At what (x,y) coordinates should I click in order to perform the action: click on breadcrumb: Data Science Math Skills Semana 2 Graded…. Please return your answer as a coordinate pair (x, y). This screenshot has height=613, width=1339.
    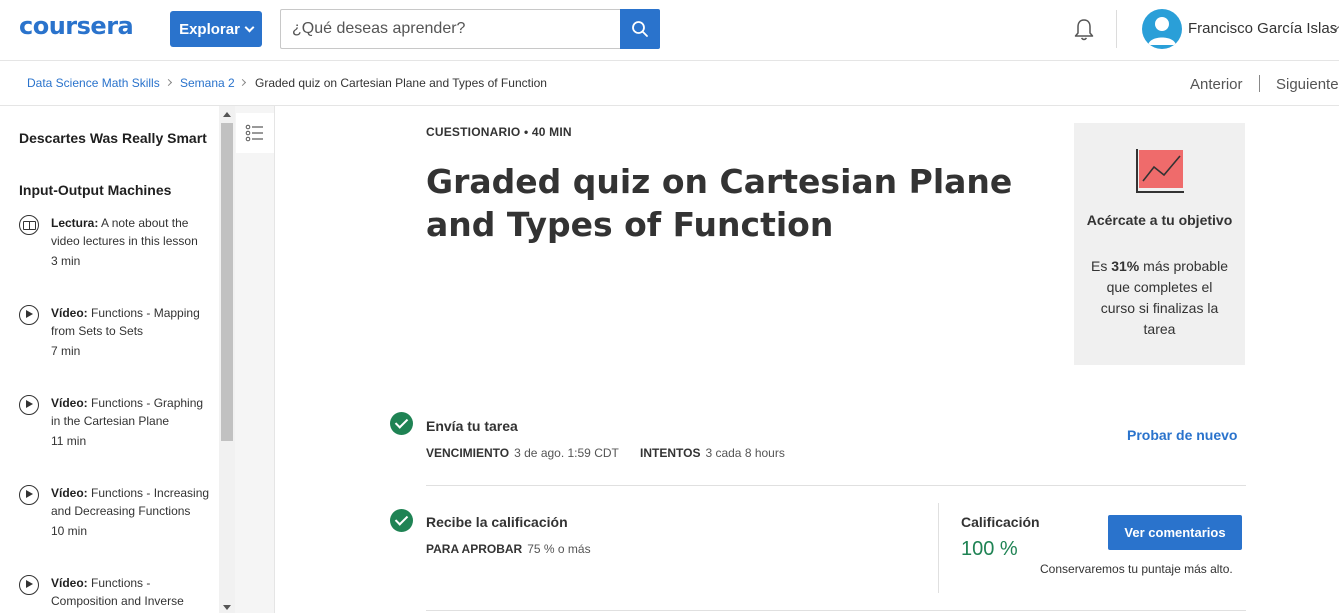
    Looking at the image, I should click on (669, 83).